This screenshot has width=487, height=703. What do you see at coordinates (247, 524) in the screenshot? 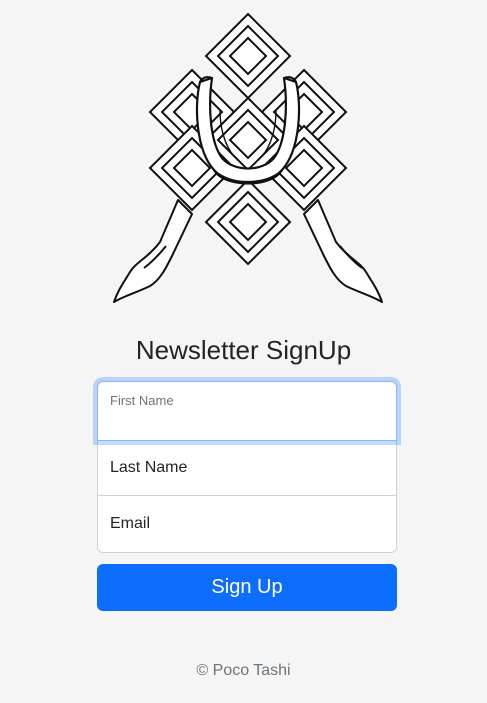
I see `email-field: Email` at bounding box center [247, 524].